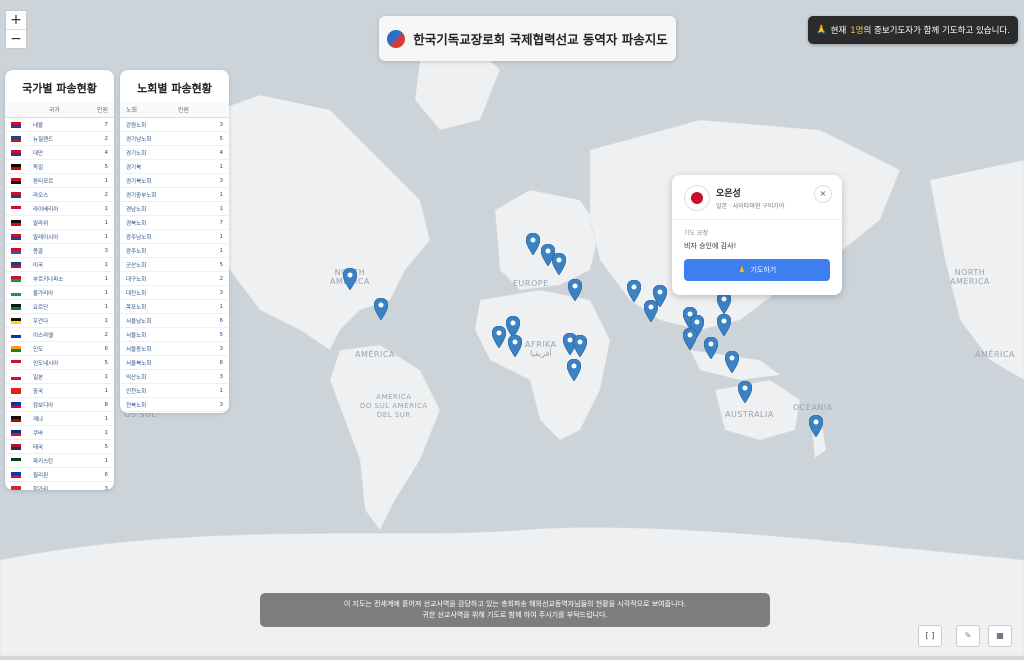  Describe the element at coordinates (174, 377) in the screenshot. I see `presbytery-row: 익산노회 3` at that location.